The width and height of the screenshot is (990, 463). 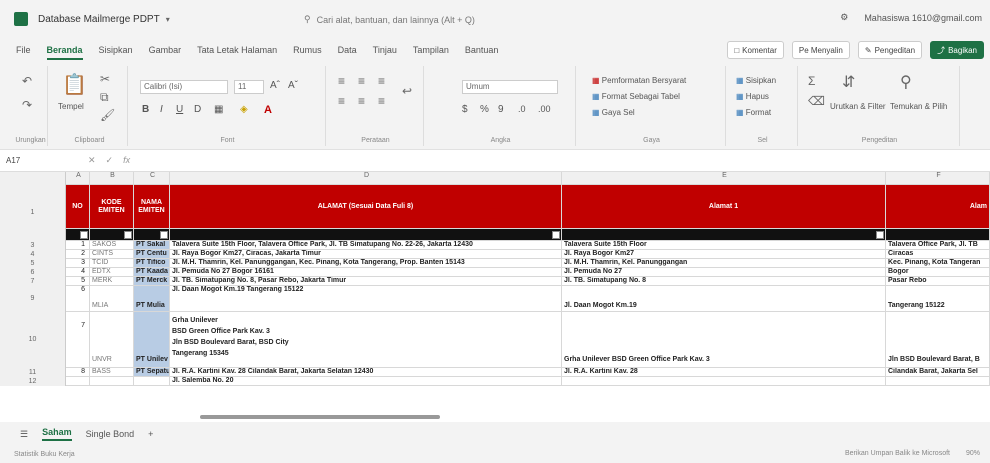 I want to click on cell-nama: PT Mulia, so click(x=152, y=299).